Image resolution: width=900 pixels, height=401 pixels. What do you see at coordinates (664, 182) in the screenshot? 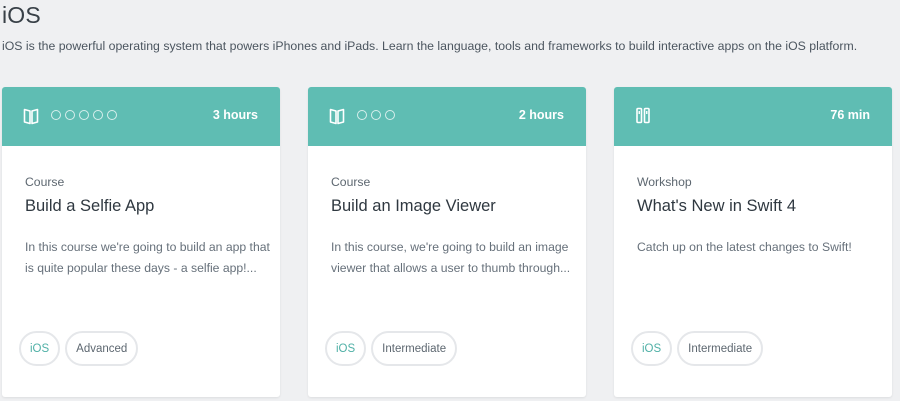
I see `card-type: Workshop` at bounding box center [664, 182].